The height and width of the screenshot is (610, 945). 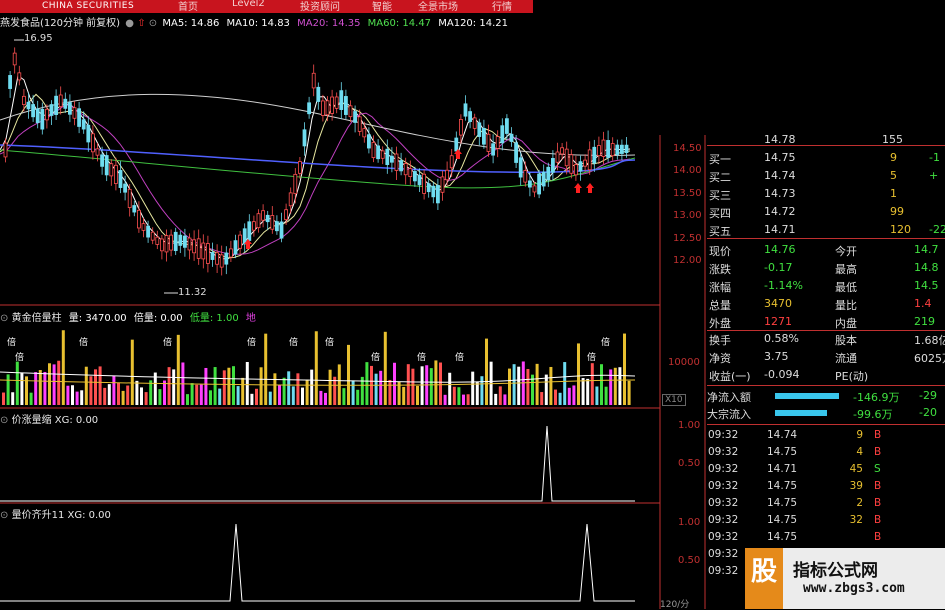 What do you see at coordinates (846, 358) in the screenshot?
I see `stat-label: 流通` at bounding box center [846, 358].